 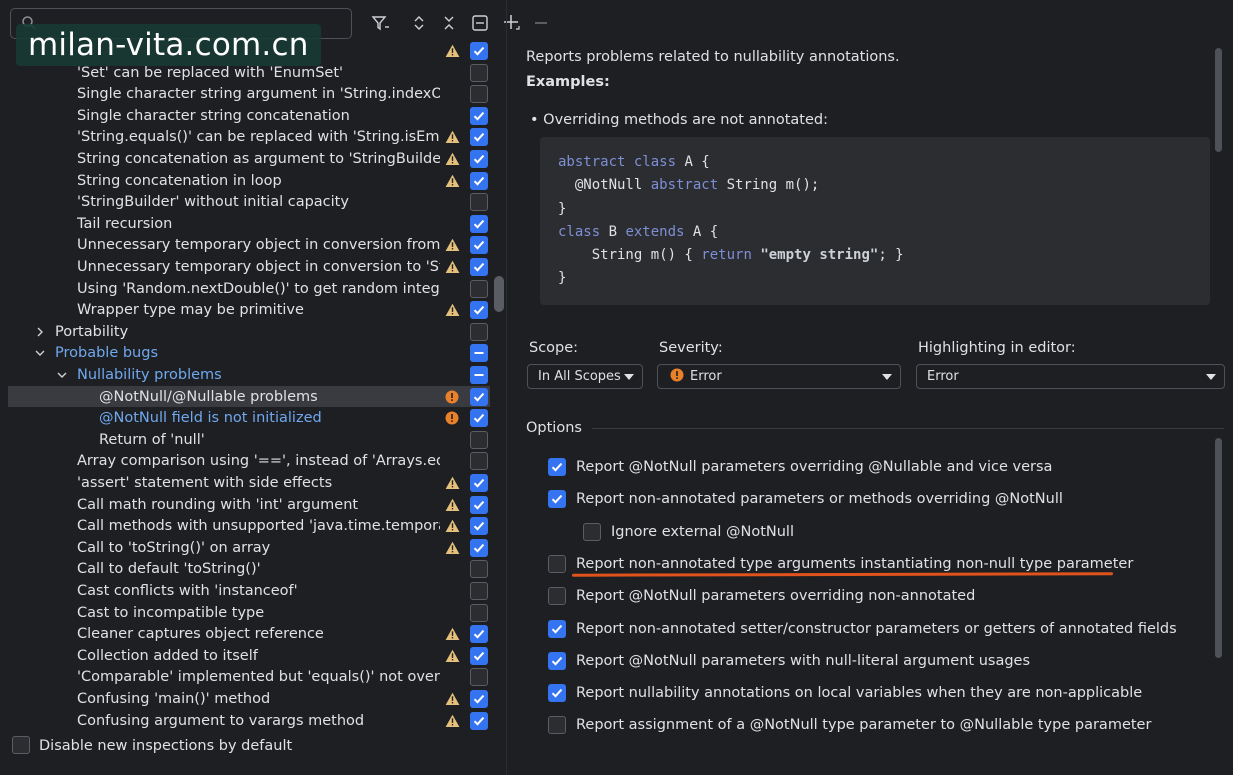 I want to click on tree-row: Call math rounding with 'int' argument, so click(x=245, y=505).